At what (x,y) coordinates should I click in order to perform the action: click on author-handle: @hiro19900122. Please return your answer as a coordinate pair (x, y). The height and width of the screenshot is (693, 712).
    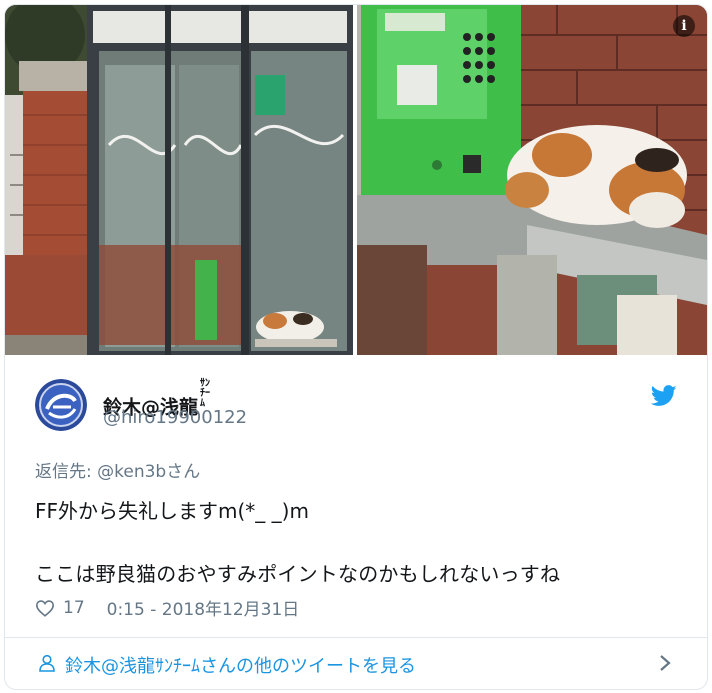
    Looking at the image, I should click on (175, 417).